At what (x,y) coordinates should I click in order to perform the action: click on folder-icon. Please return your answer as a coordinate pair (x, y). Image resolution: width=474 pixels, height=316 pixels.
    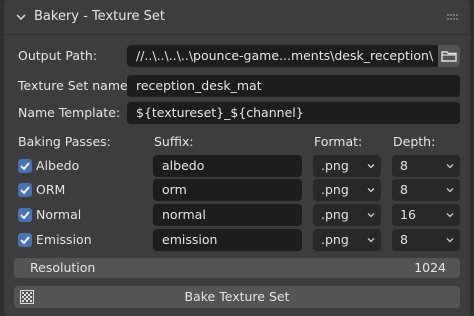
    Looking at the image, I should click on (449, 56).